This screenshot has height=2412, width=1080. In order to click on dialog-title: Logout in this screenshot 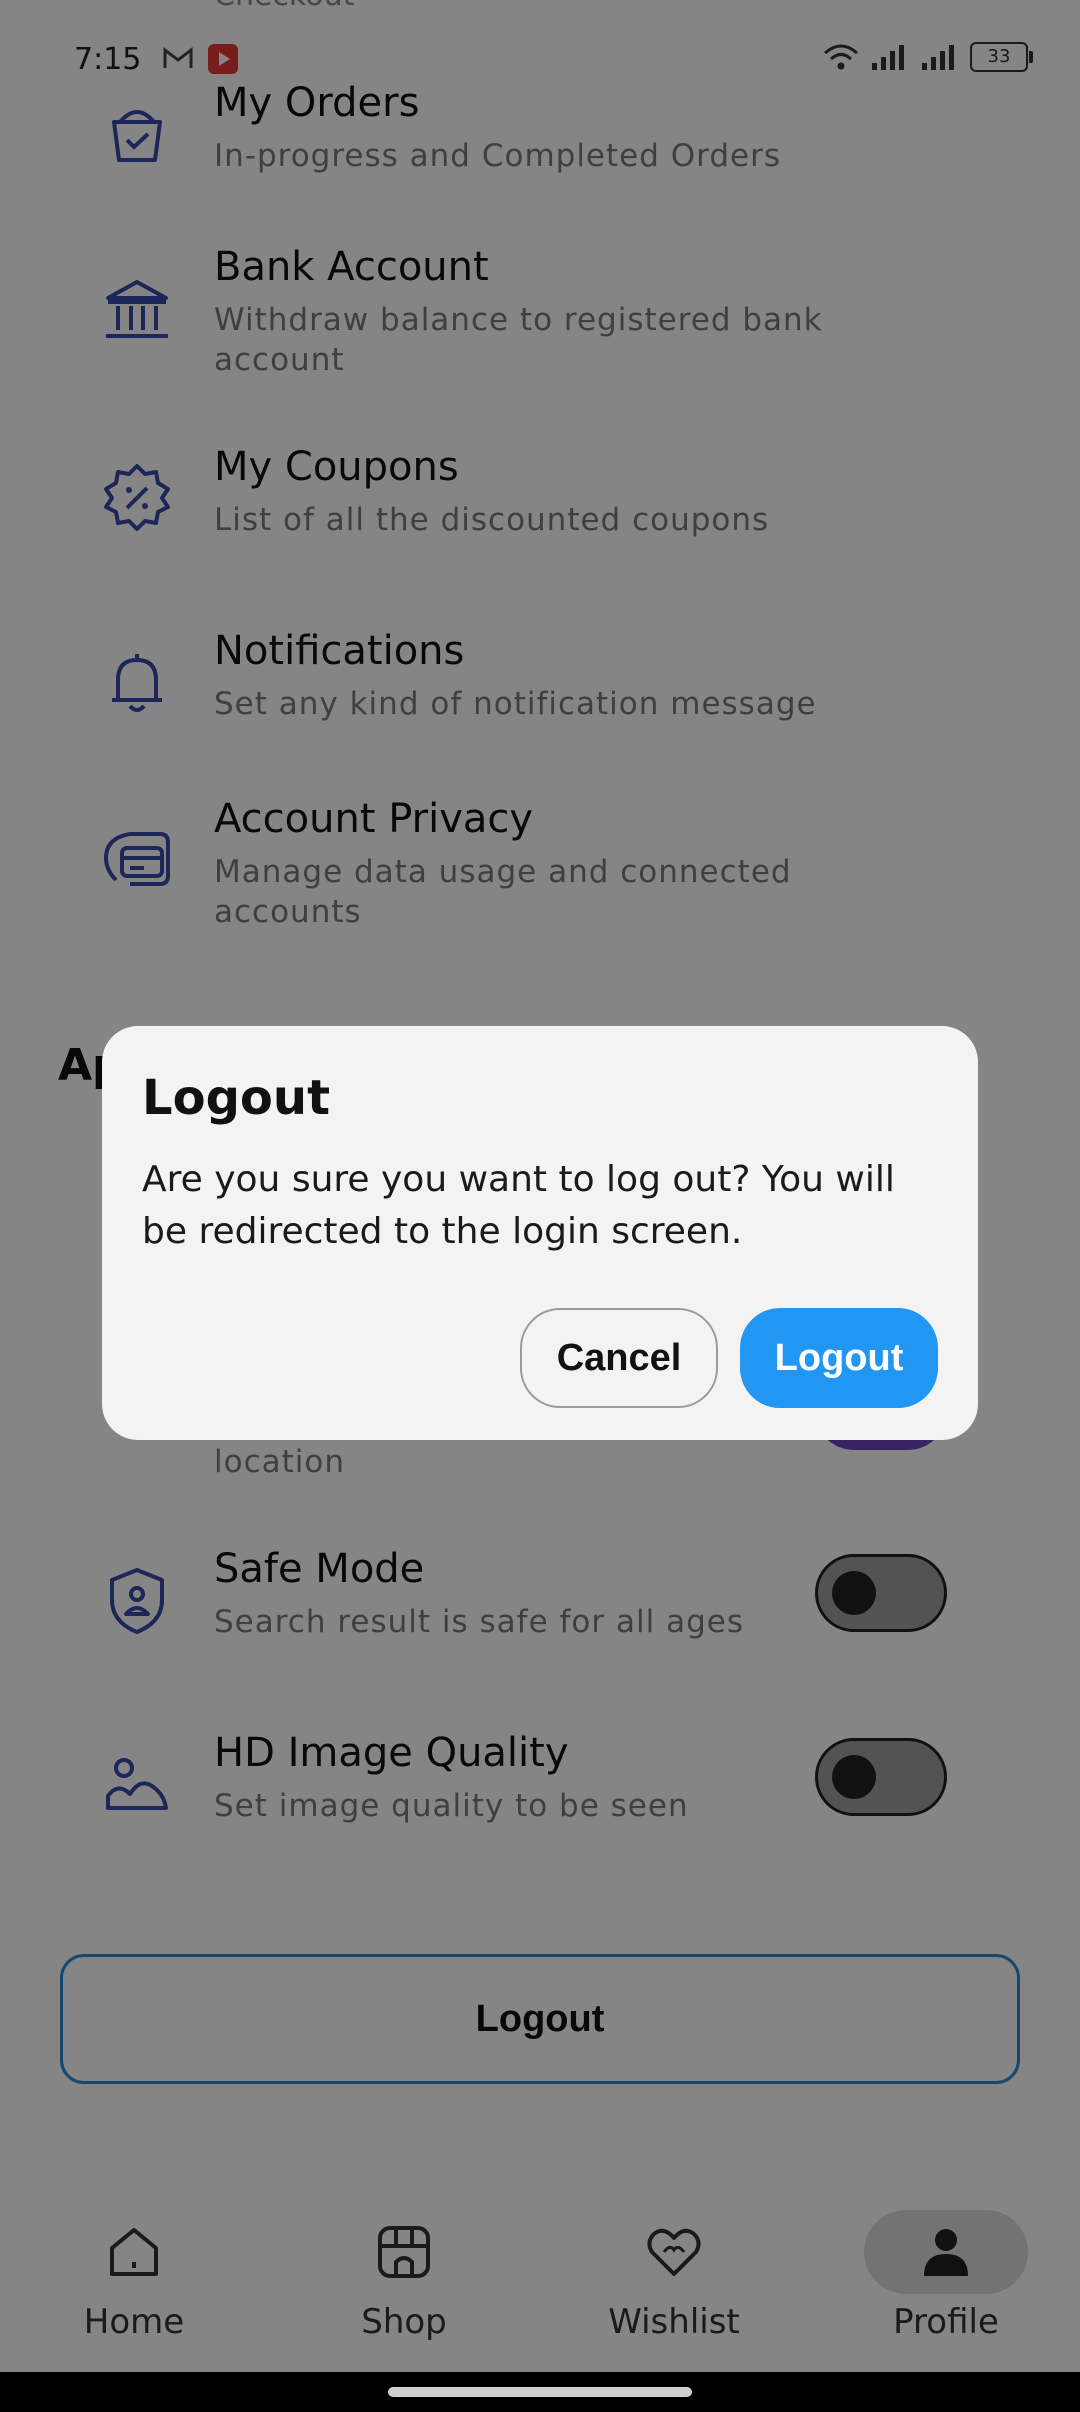, I will do `click(236, 1098)`.